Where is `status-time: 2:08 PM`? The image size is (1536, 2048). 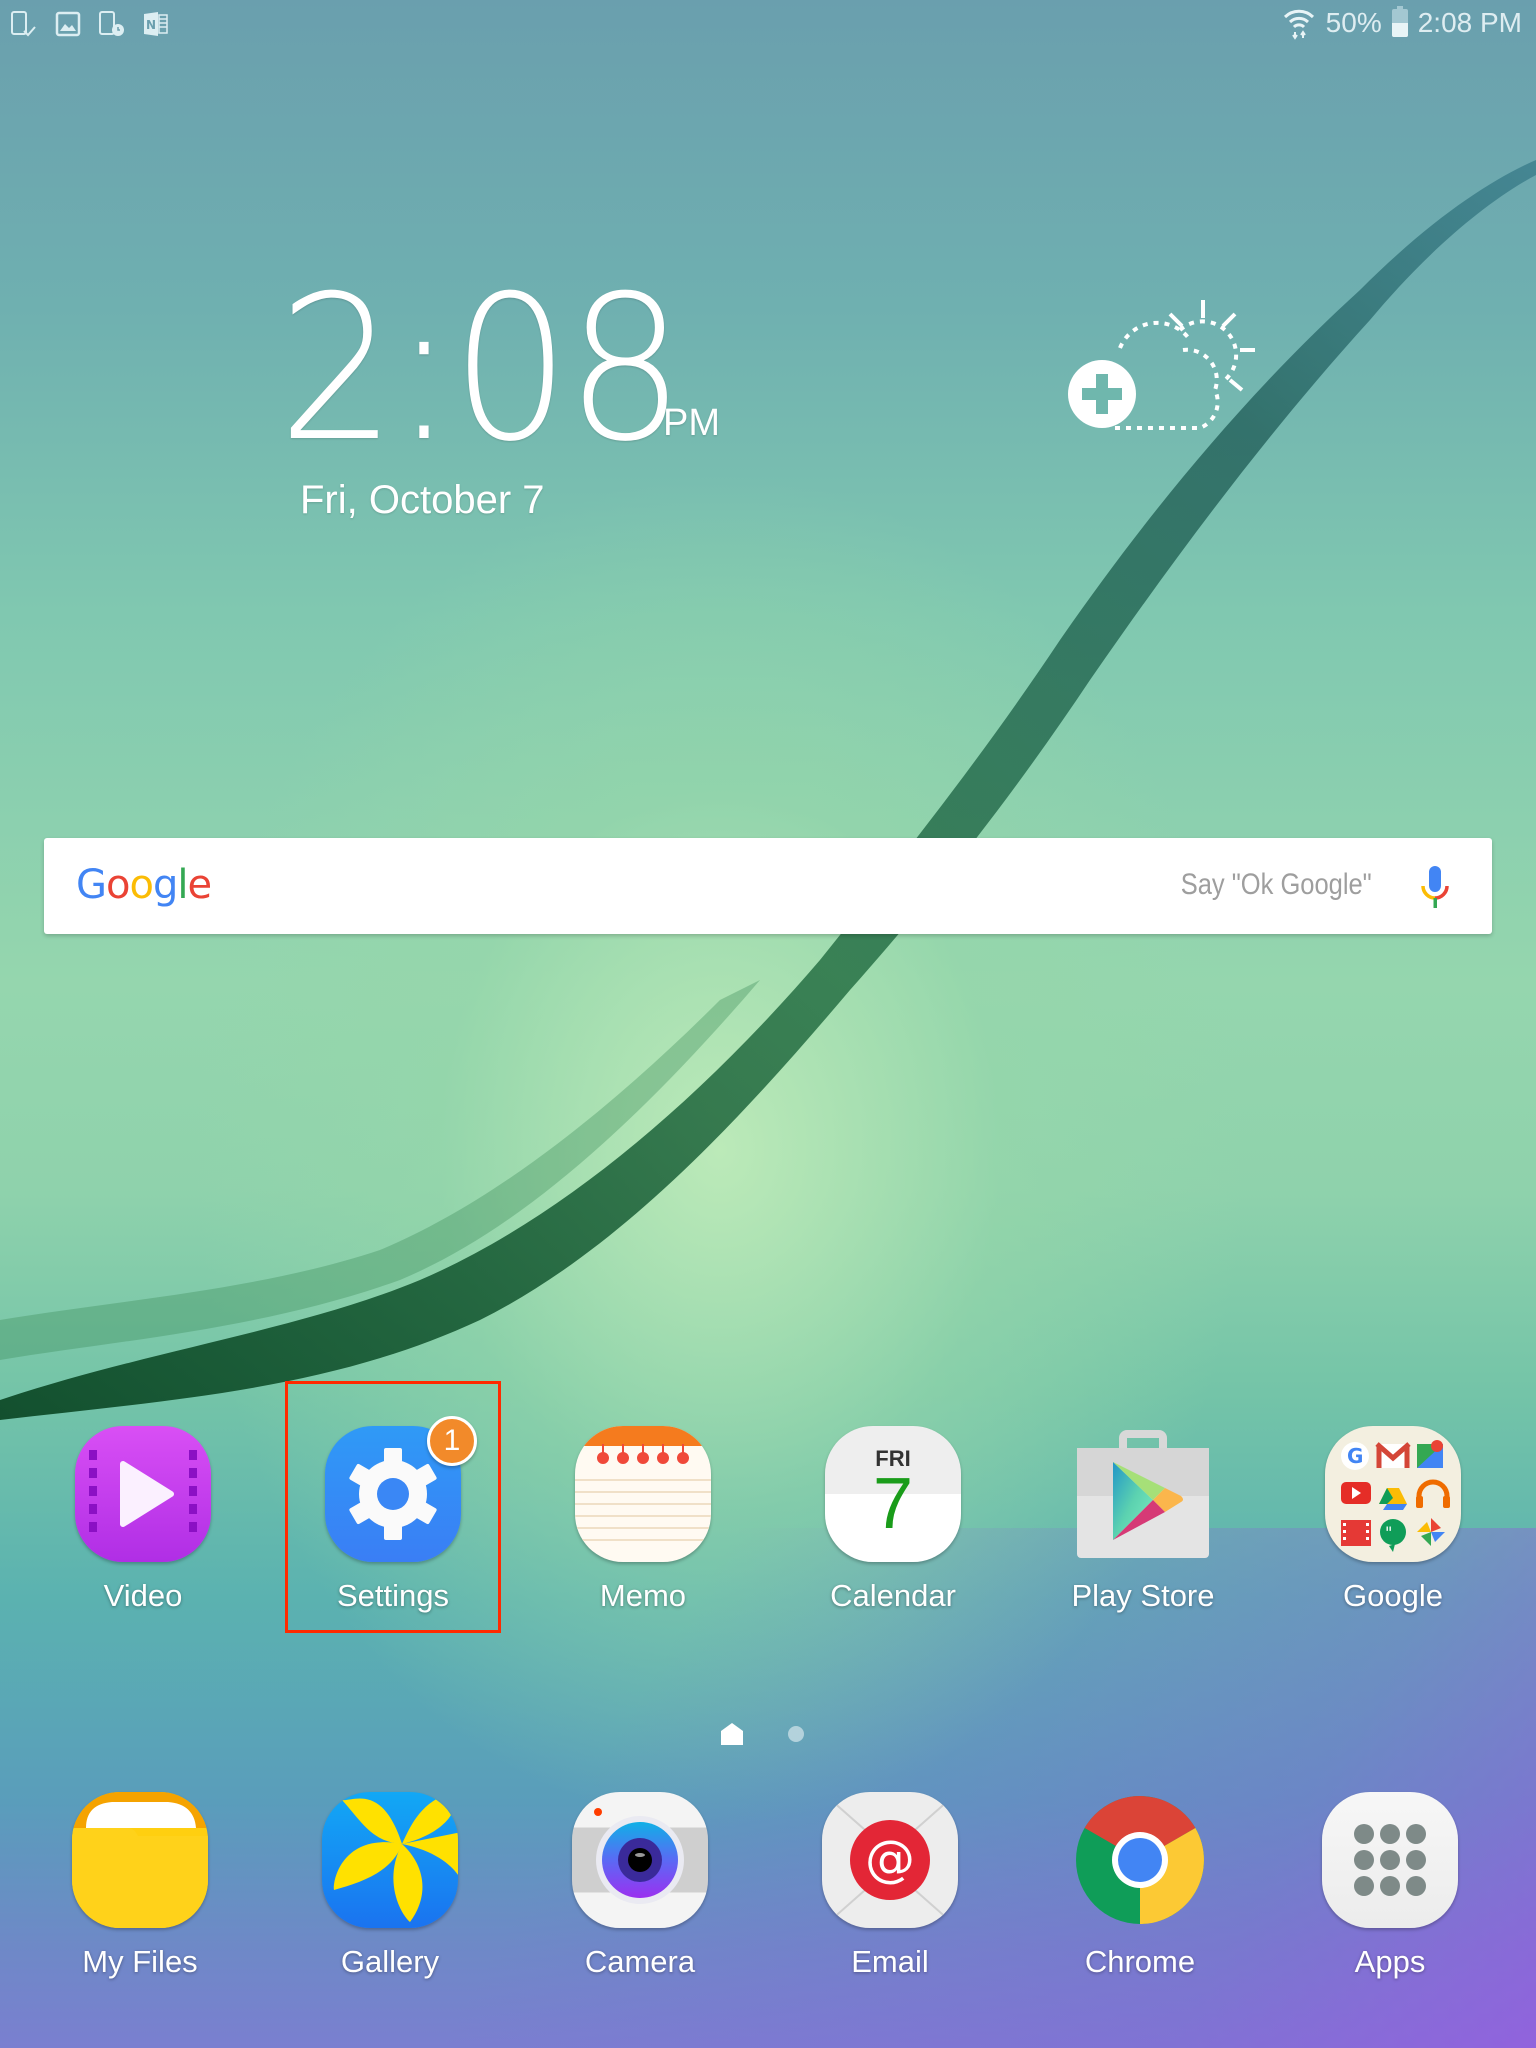
status-time: 2:08 PM is located at coordinates (1469, 22).